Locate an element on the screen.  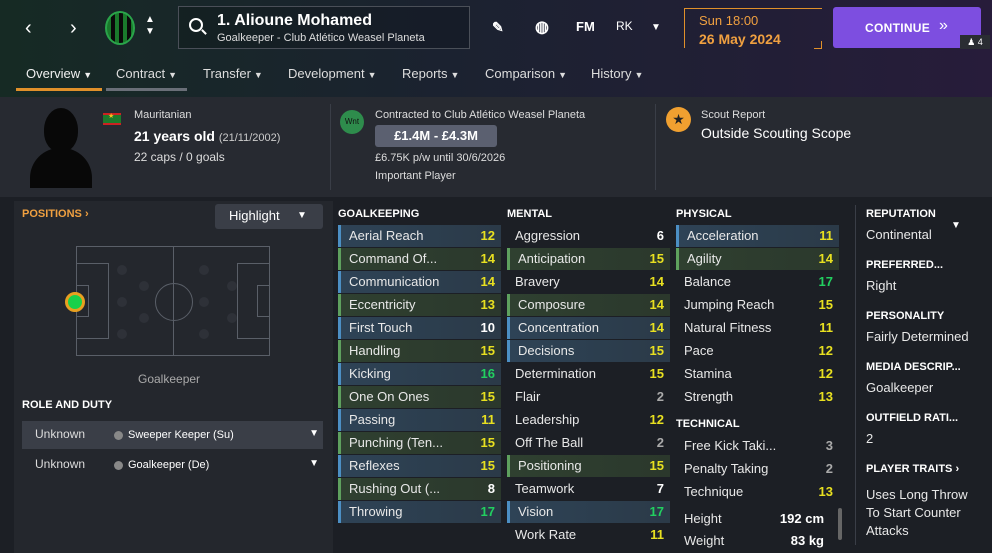
goalkeeping-attribute-row: Rushing Out (... 8 is located at coordinates (419, 489).